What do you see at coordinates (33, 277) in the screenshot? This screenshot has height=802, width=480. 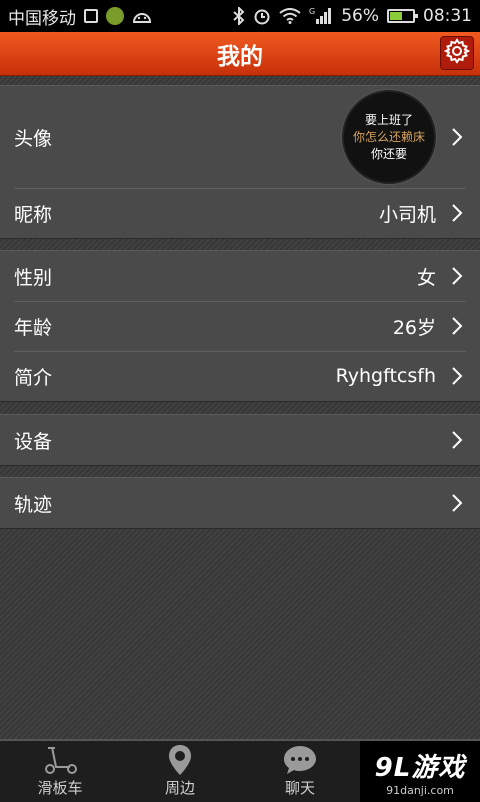 I see `gender-label: 性别` at bounding box center [33, 277].